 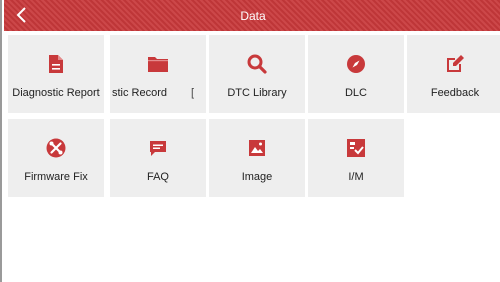 I want to click on tile-im: I/M, so click(x=356, y=158).